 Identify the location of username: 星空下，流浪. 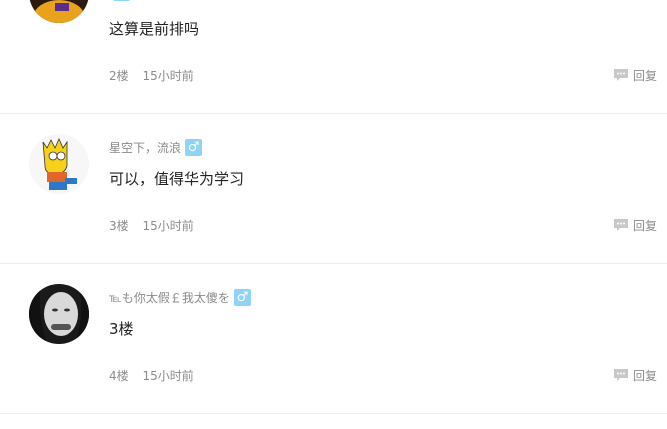
(145, 147).